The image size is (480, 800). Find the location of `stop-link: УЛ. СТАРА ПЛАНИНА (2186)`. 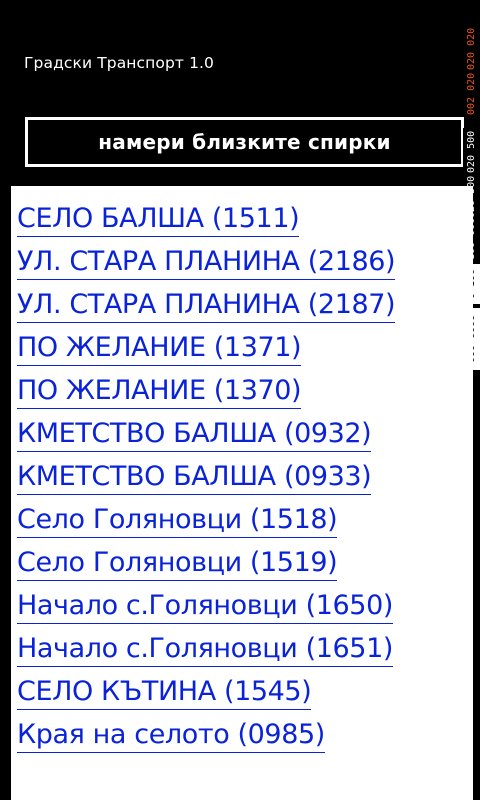

stop-link: УЛ. СТАРА ПЛАНИНА (2186) is located at coordinates (206, 262).